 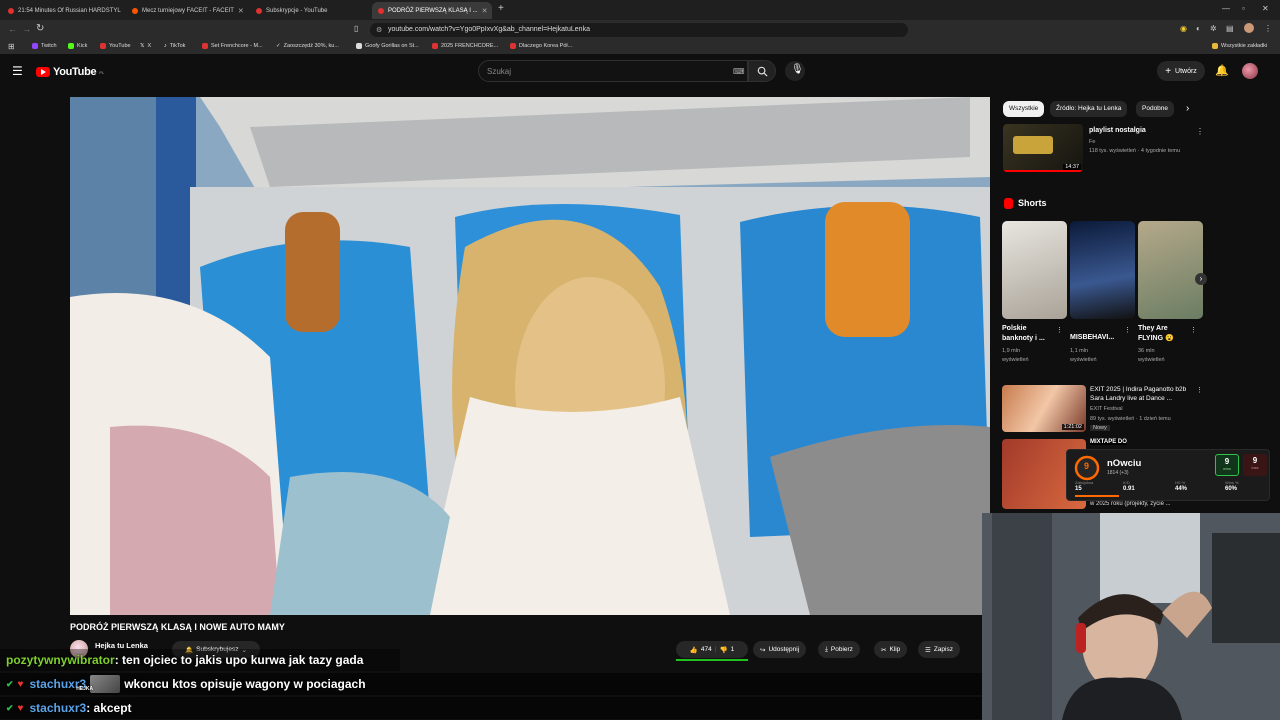 What do you see at coordinates (40, 28) in the screenshot?
I see `reload-icon: ↻` at bounding box center [40, 28].